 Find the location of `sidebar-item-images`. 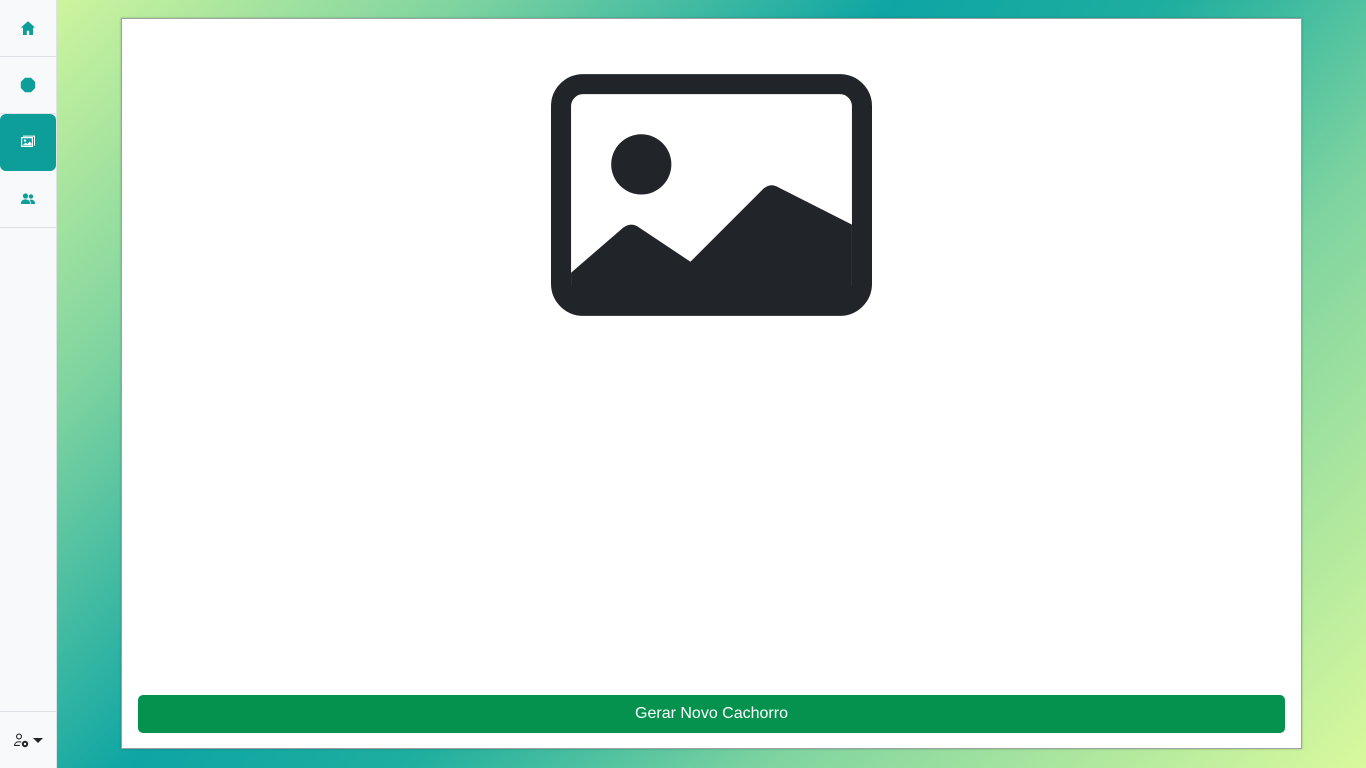

sidebar-item-images is located at coordinates (28, 142).